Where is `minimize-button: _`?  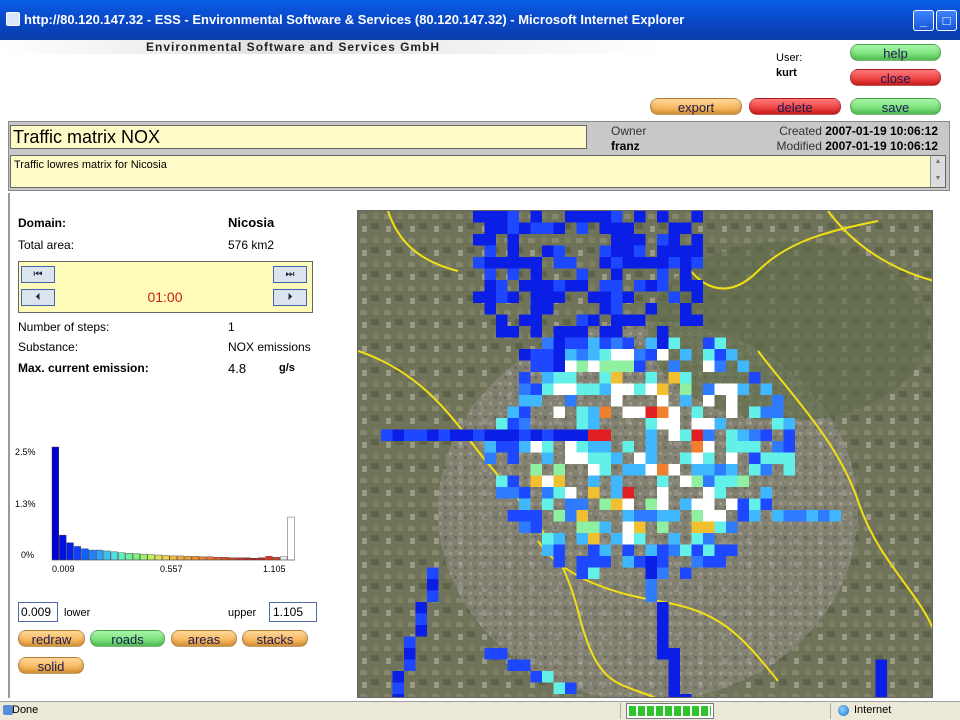
minimize-button: _ is located at coordinates (923, 20).